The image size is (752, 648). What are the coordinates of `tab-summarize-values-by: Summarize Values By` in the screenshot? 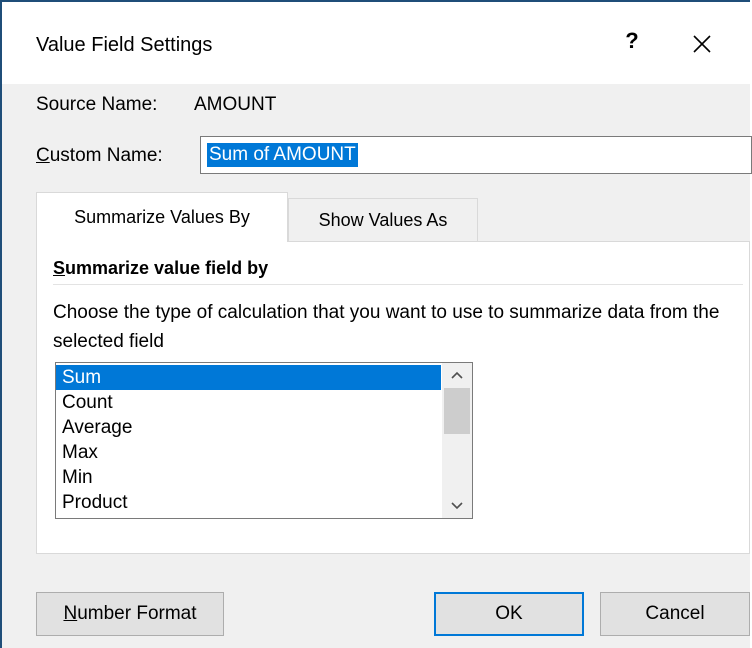 It's located at (162, 217).